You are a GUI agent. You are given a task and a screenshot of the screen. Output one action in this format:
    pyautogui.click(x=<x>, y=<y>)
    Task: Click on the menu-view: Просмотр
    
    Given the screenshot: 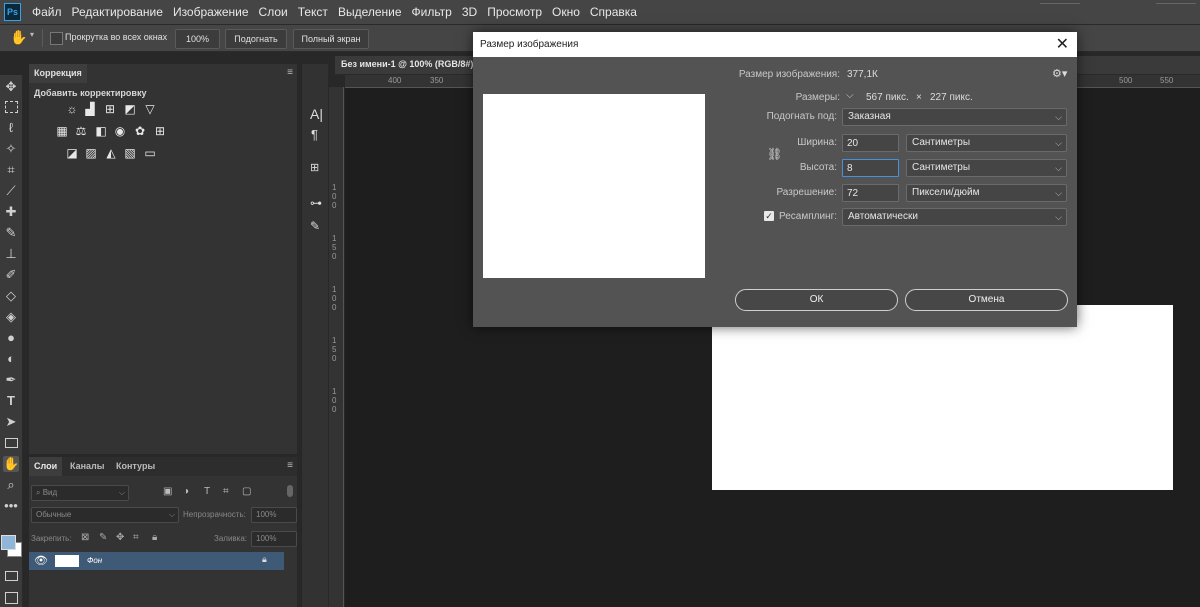 What is the action you would take?
    pyautogui.click(x=516, y=12)
    